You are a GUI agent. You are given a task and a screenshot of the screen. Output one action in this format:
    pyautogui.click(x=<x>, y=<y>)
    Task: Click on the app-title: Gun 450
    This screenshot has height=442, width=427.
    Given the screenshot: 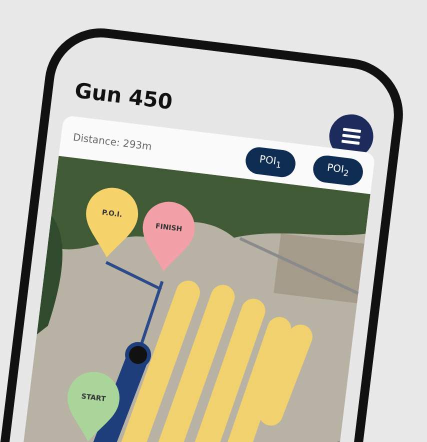 What is the action you would take?
    pyautogui.click(x=123, y=96)
    